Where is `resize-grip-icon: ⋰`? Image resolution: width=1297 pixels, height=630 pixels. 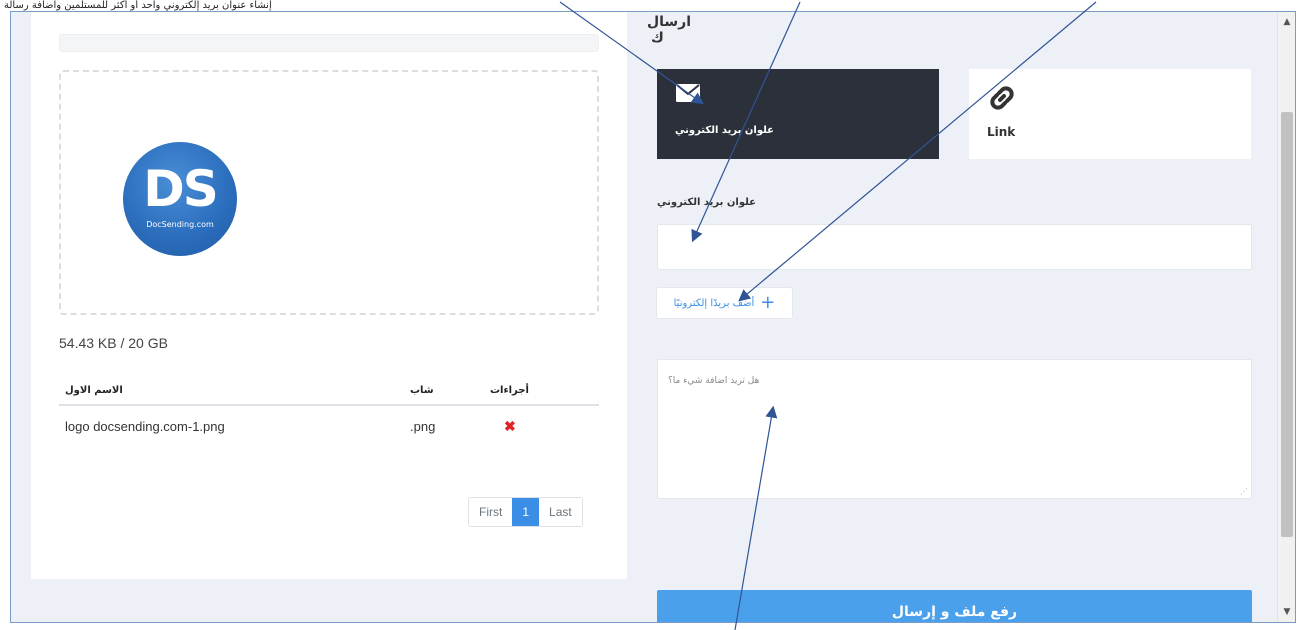
resize-grip-icon: ⋰ is located at coordinates (1244, 491).